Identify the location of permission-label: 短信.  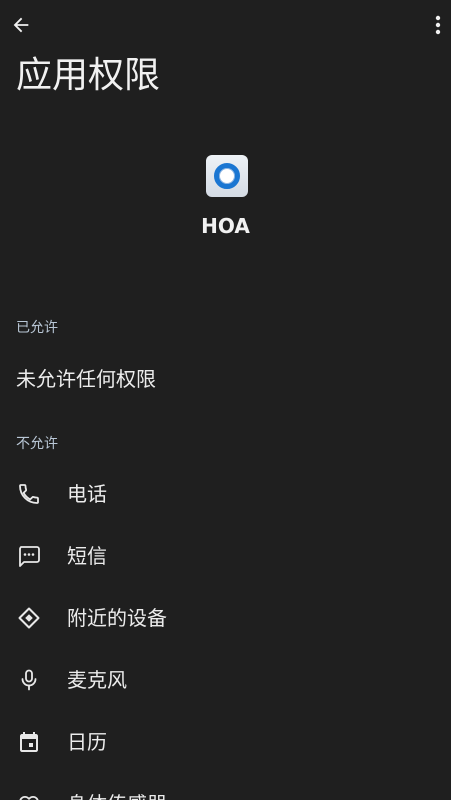
(87, 556).